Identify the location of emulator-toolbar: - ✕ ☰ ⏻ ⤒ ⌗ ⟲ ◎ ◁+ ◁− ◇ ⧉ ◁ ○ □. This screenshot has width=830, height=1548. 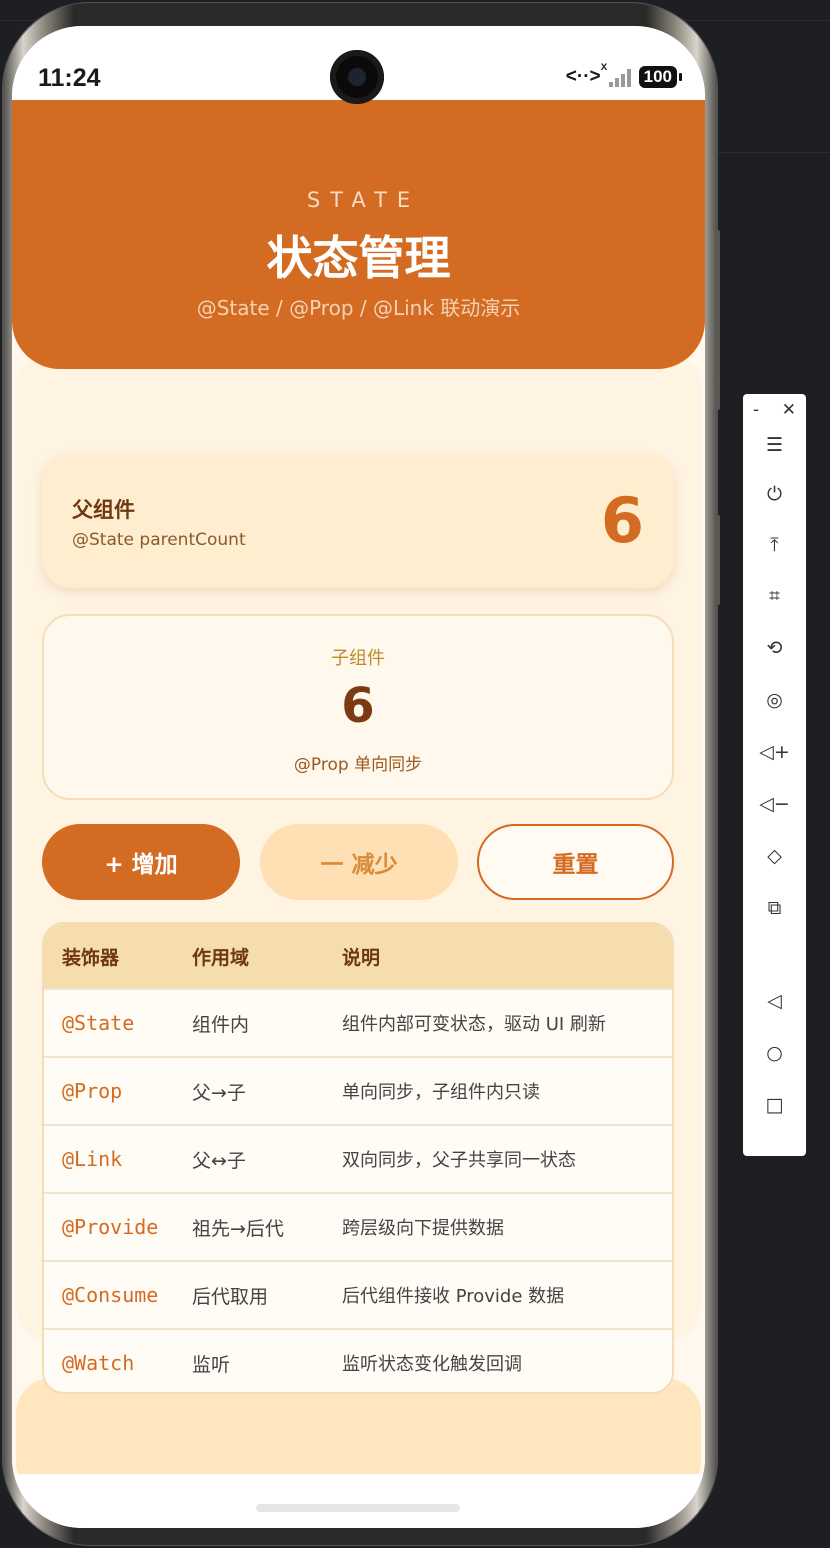
(774, 775).